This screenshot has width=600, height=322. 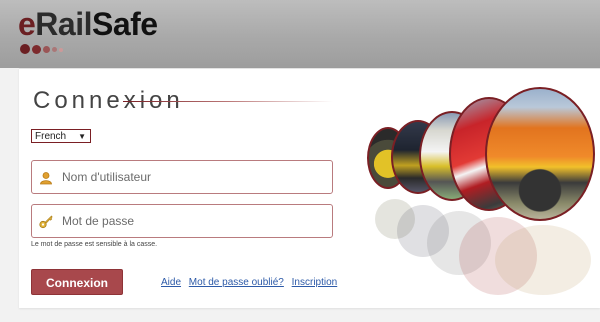 What do you see at coordinates (46, 178) in the screenshot?
I see `user-icon` at bounding box center [46, 178].